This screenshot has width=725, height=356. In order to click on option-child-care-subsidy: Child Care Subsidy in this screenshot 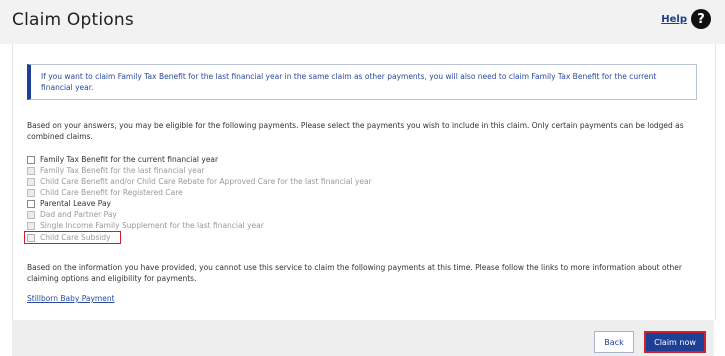, I will do `click(72, 237)`.